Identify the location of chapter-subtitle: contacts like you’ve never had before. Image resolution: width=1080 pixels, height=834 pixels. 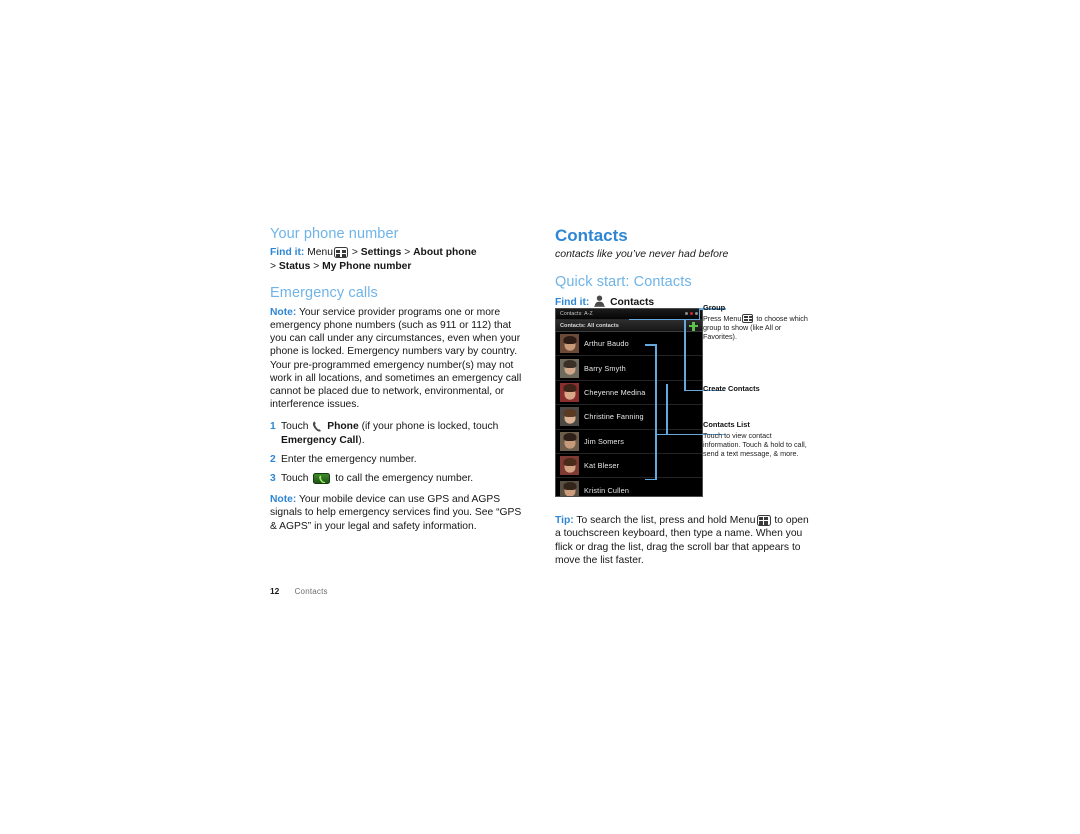
(642, 253).